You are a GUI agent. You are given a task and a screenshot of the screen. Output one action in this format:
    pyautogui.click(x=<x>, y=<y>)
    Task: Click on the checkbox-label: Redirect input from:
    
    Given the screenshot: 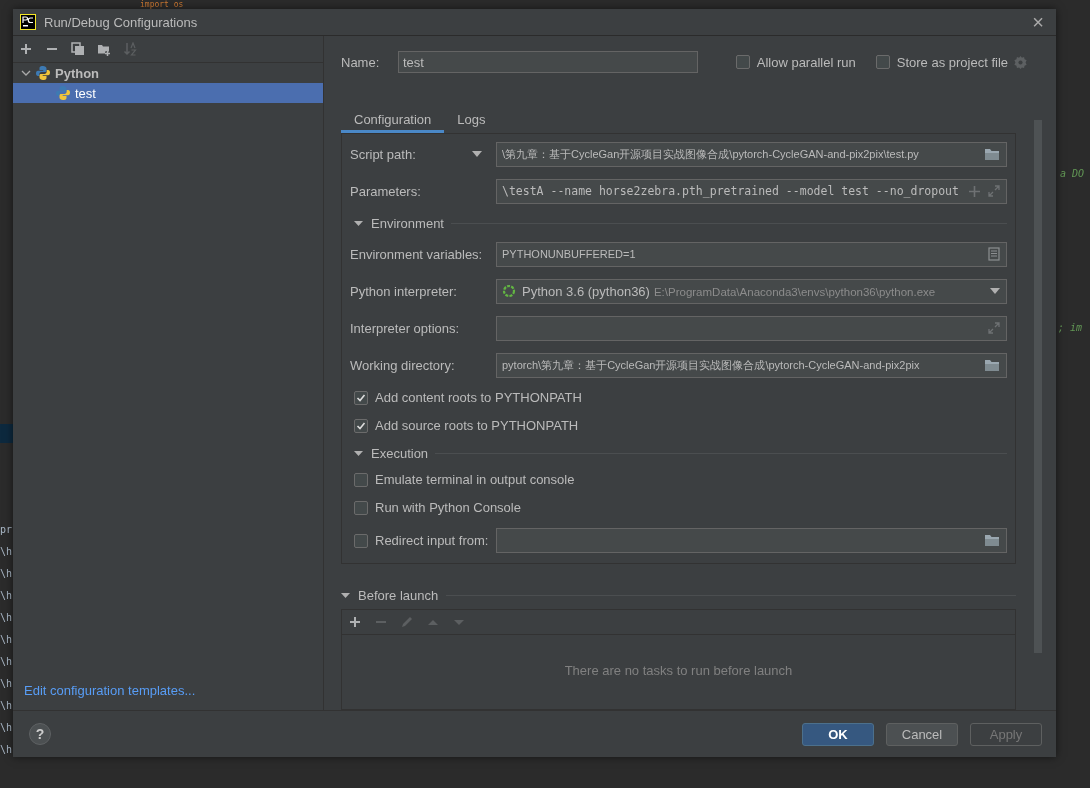 What is the action you would take?
    pyautogui.click(x=432, y=540)
    